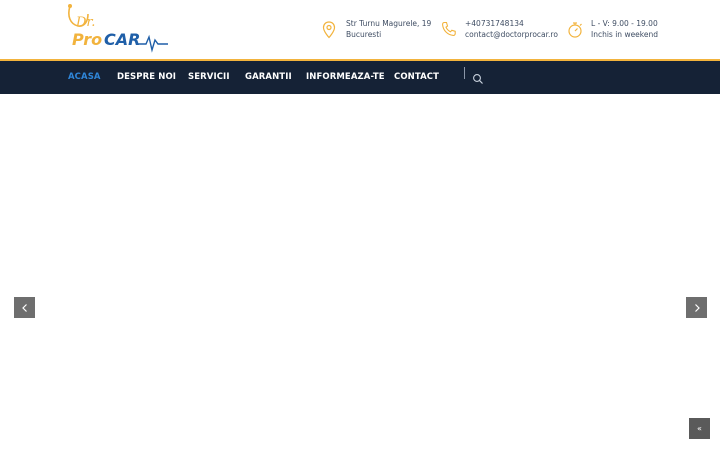 This screenshot has height=450, width=720. I want to click on nav-item-servicii: SERVICII, so click(209, 77).